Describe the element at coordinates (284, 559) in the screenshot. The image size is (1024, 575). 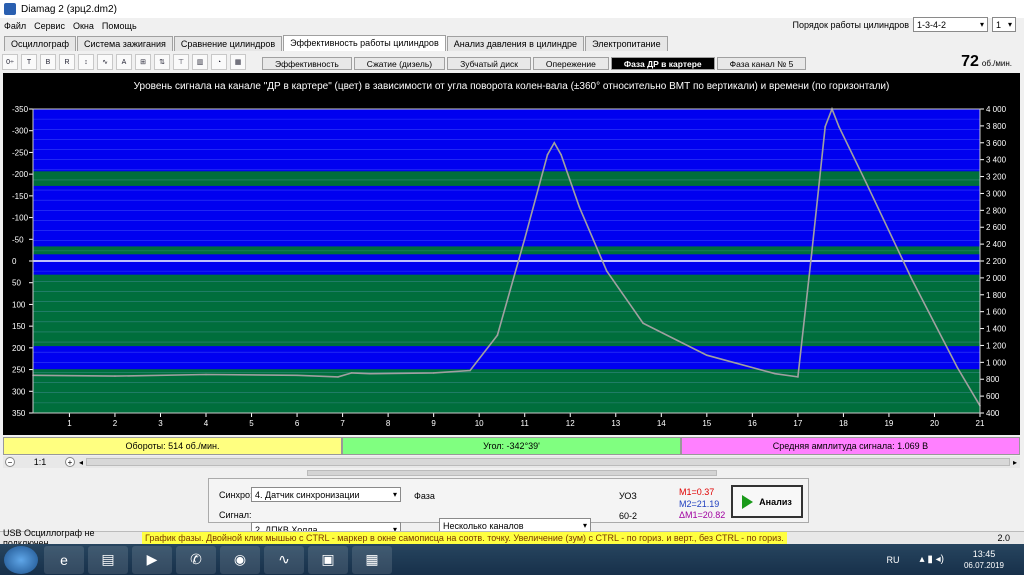
I see `diamag-icon: ∿` at that location.